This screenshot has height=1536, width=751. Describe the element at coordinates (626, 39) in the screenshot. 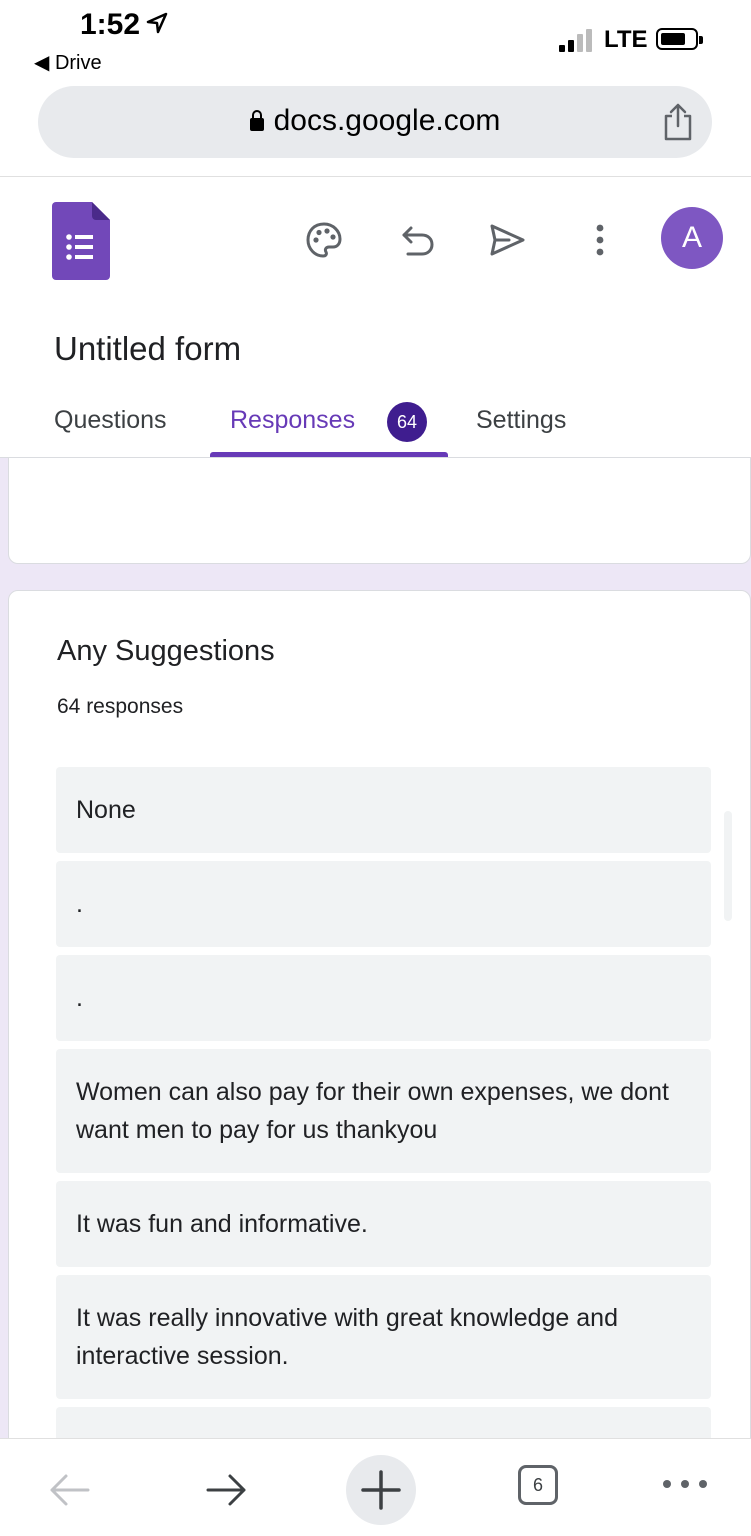

I see `network-type: LTE` at that location.